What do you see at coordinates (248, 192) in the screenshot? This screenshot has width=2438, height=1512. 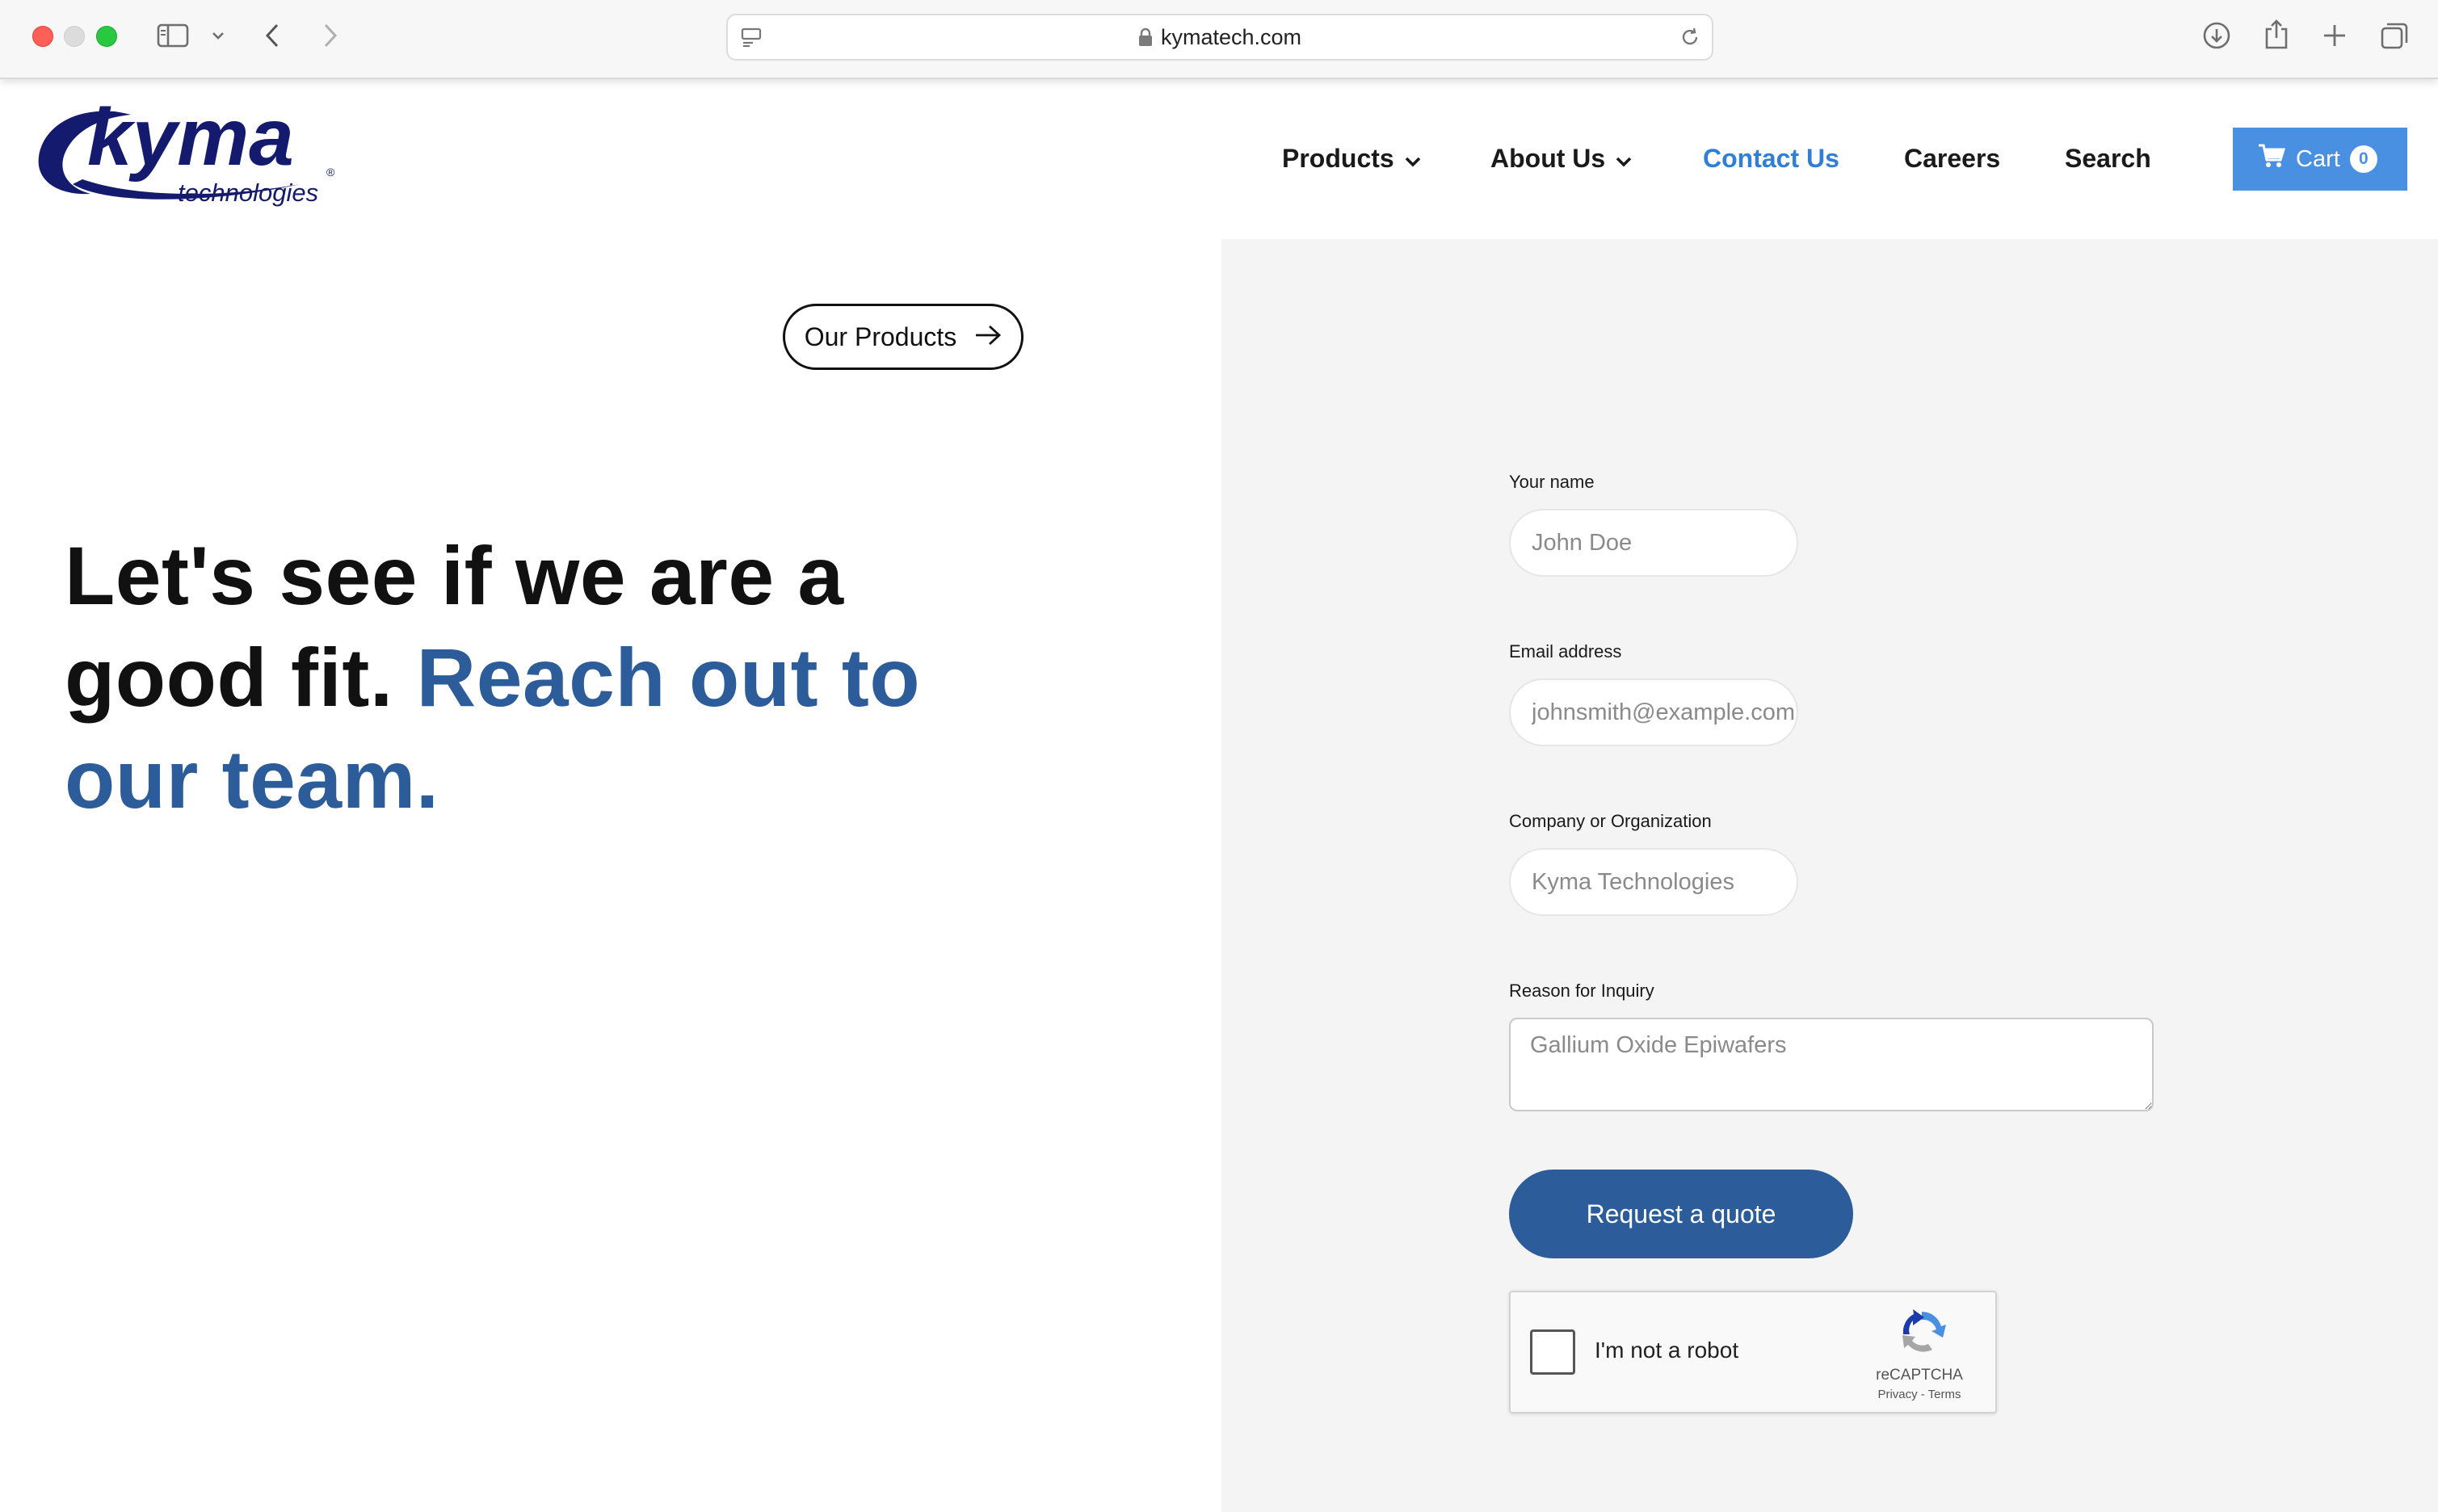 I see `logo-subtext: technologies` at bounding box center [248, 192].